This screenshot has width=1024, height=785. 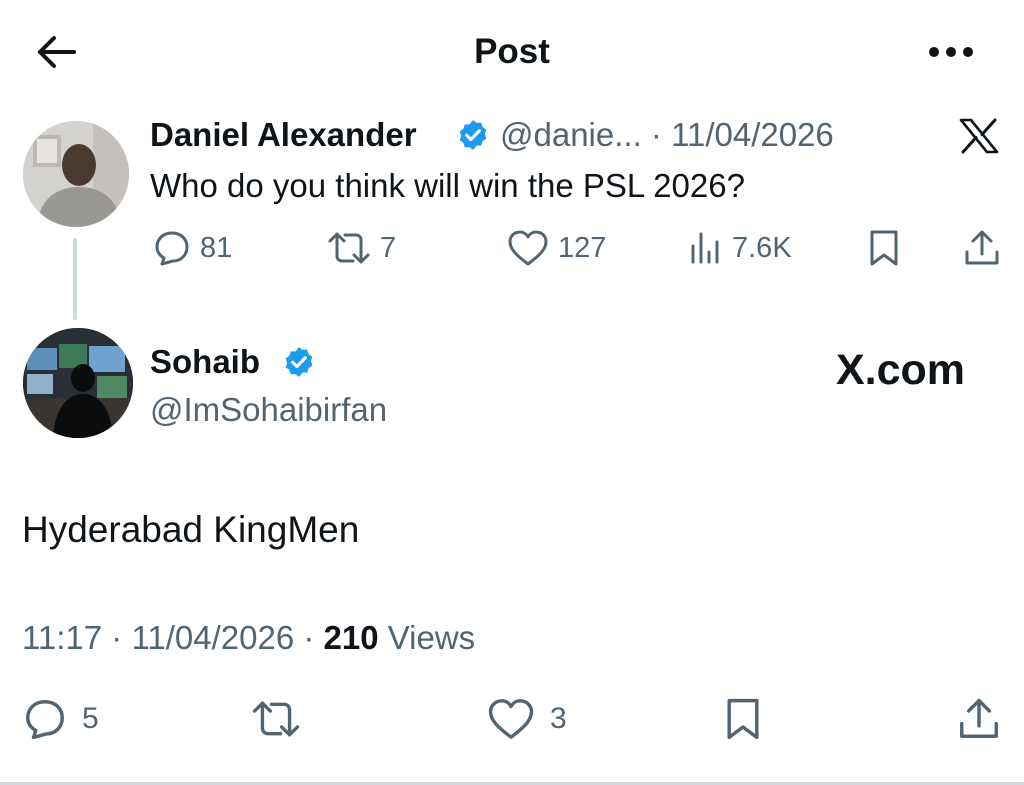 I want to click on post-metadata: 11:17 · 11/04/2026 · 210 Views, so click(x=248, y=638).